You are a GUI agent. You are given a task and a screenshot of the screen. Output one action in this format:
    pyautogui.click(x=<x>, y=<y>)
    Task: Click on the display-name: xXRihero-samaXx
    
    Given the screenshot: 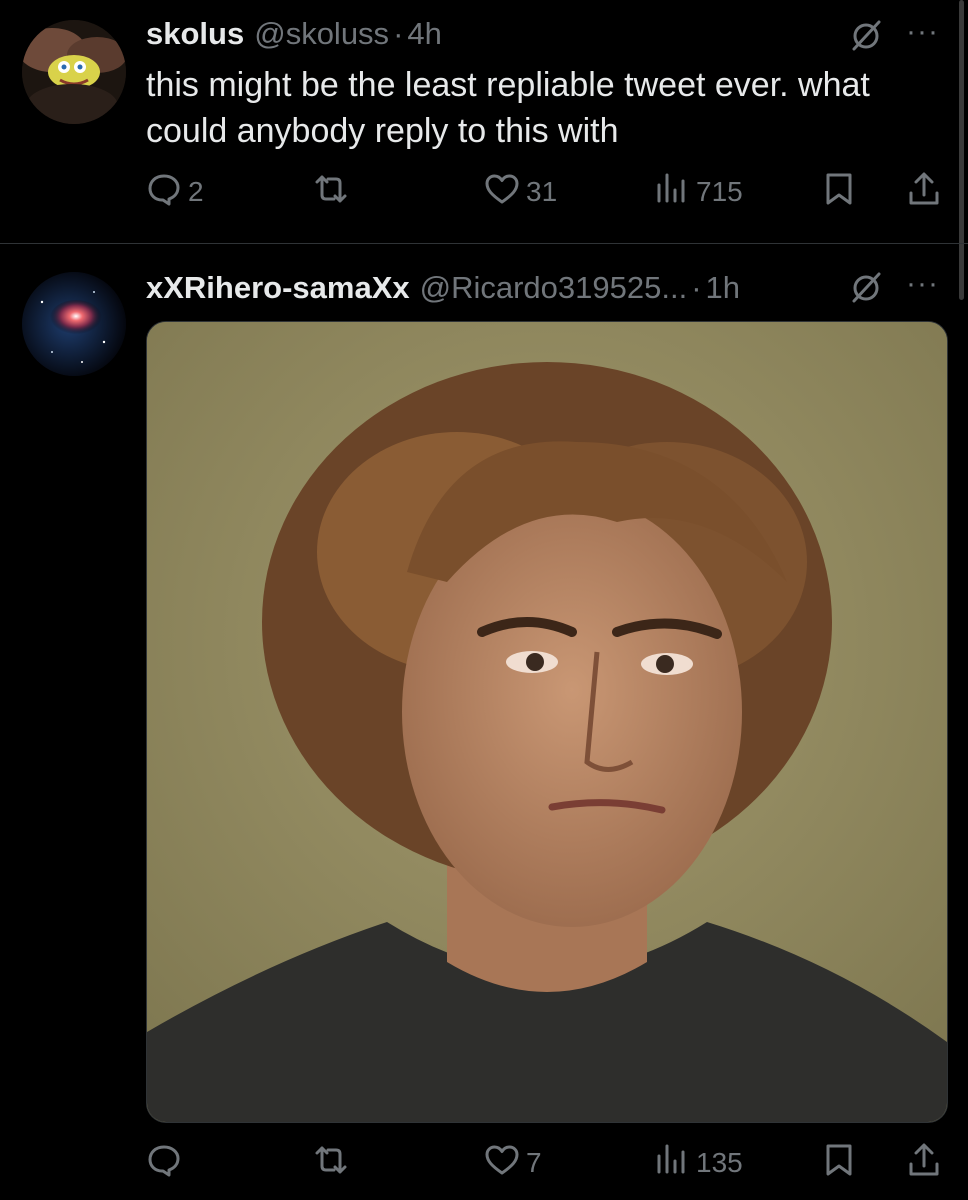 What is the action you would take?
    pyautogui.click(x=278, y=288)
    